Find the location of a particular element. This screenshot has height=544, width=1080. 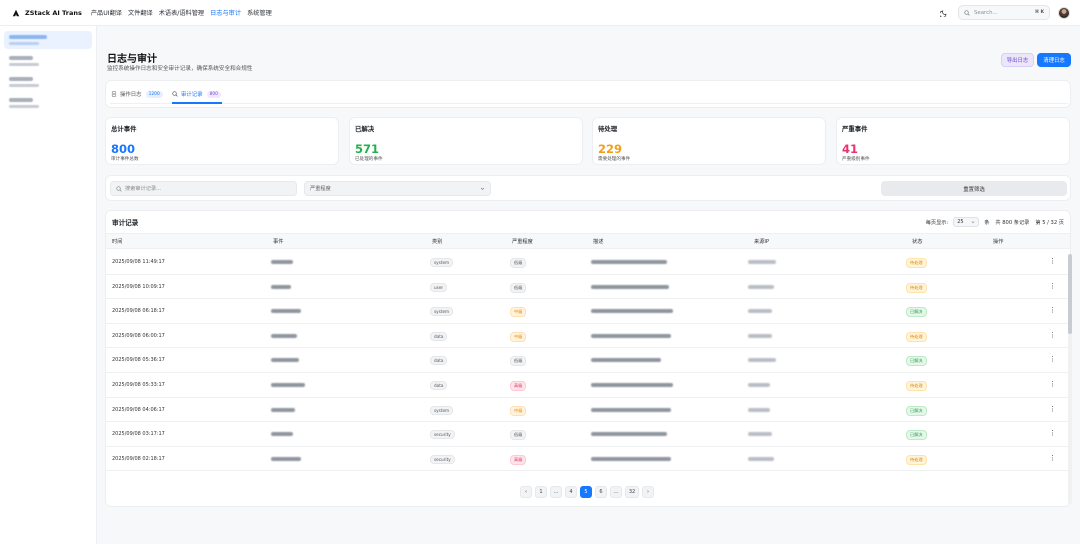

table-row: 2025/09/08 06:00:17 data 中级 待处理 ⋮ is located at coordinates (588, 336).